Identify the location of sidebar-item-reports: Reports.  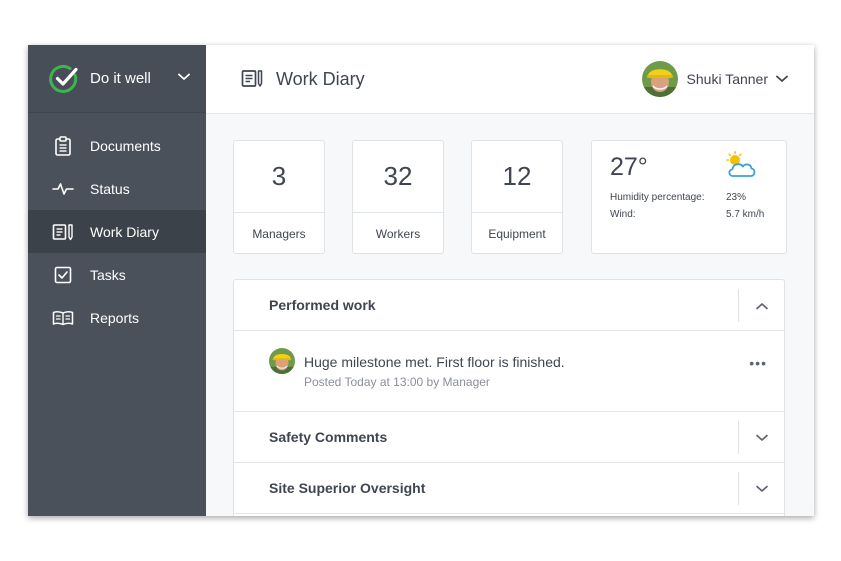
(117, 317).